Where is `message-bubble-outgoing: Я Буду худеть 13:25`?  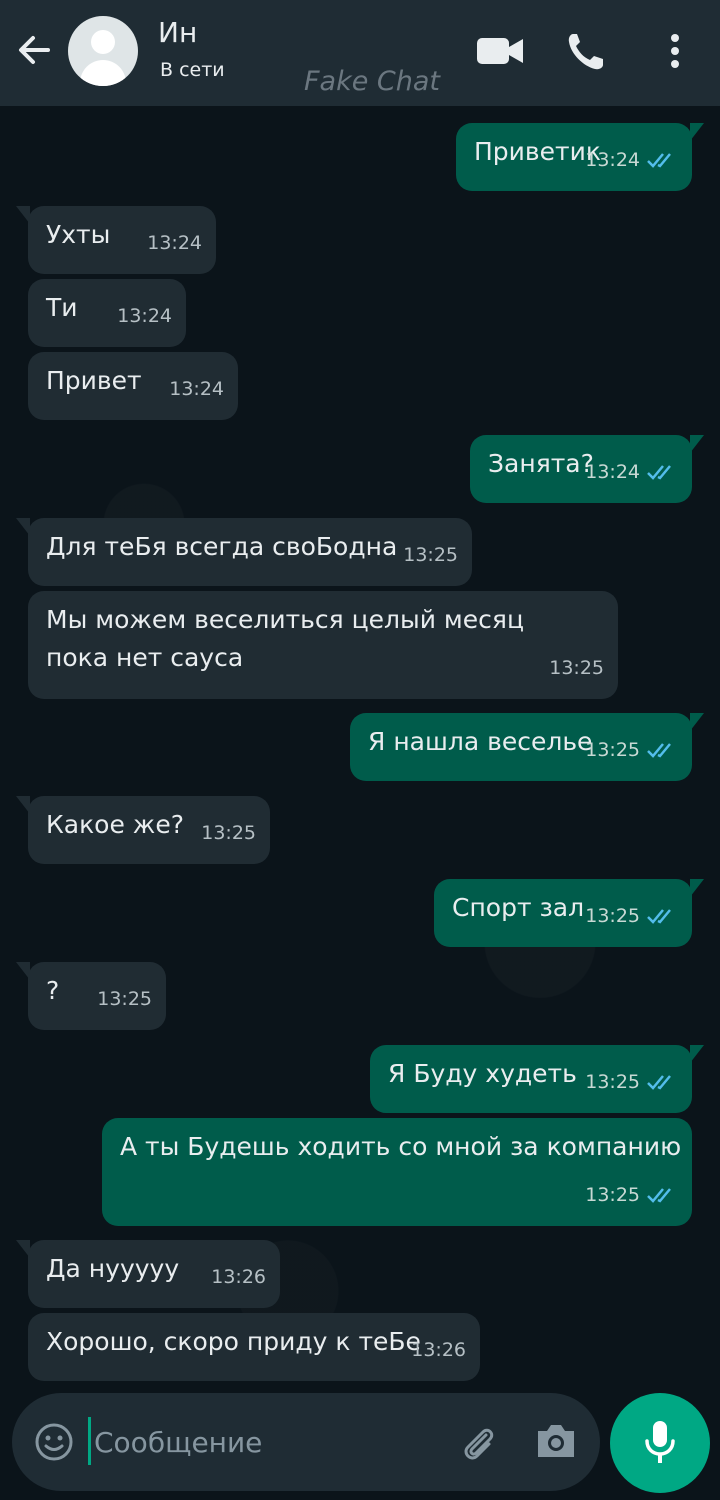 message-bubble-outgoing: Я Буду худеть 13:25 is located at coordinates (537, 1079).